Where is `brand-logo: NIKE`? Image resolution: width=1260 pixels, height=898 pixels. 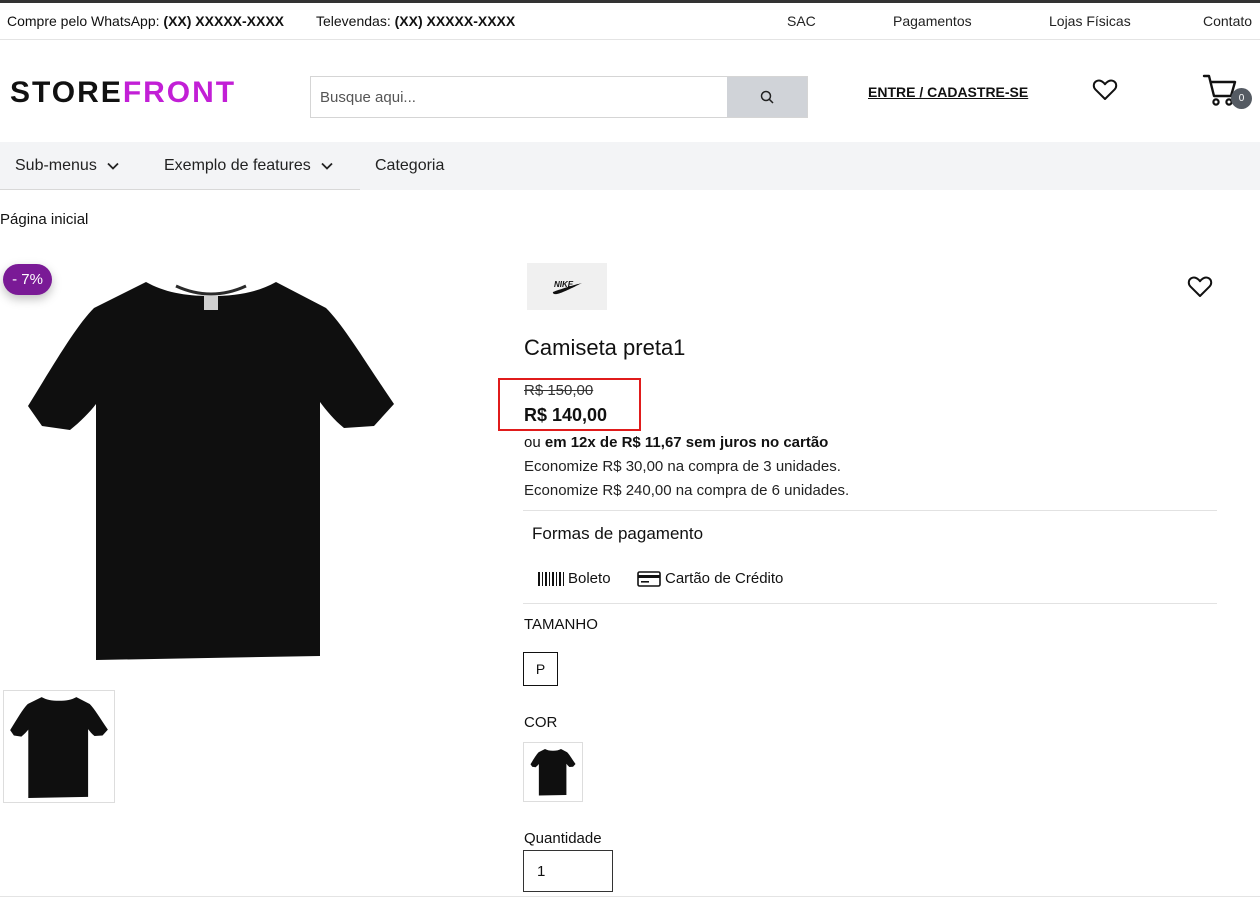
brand-logo: NIKE is located at coordinates (567, 286).